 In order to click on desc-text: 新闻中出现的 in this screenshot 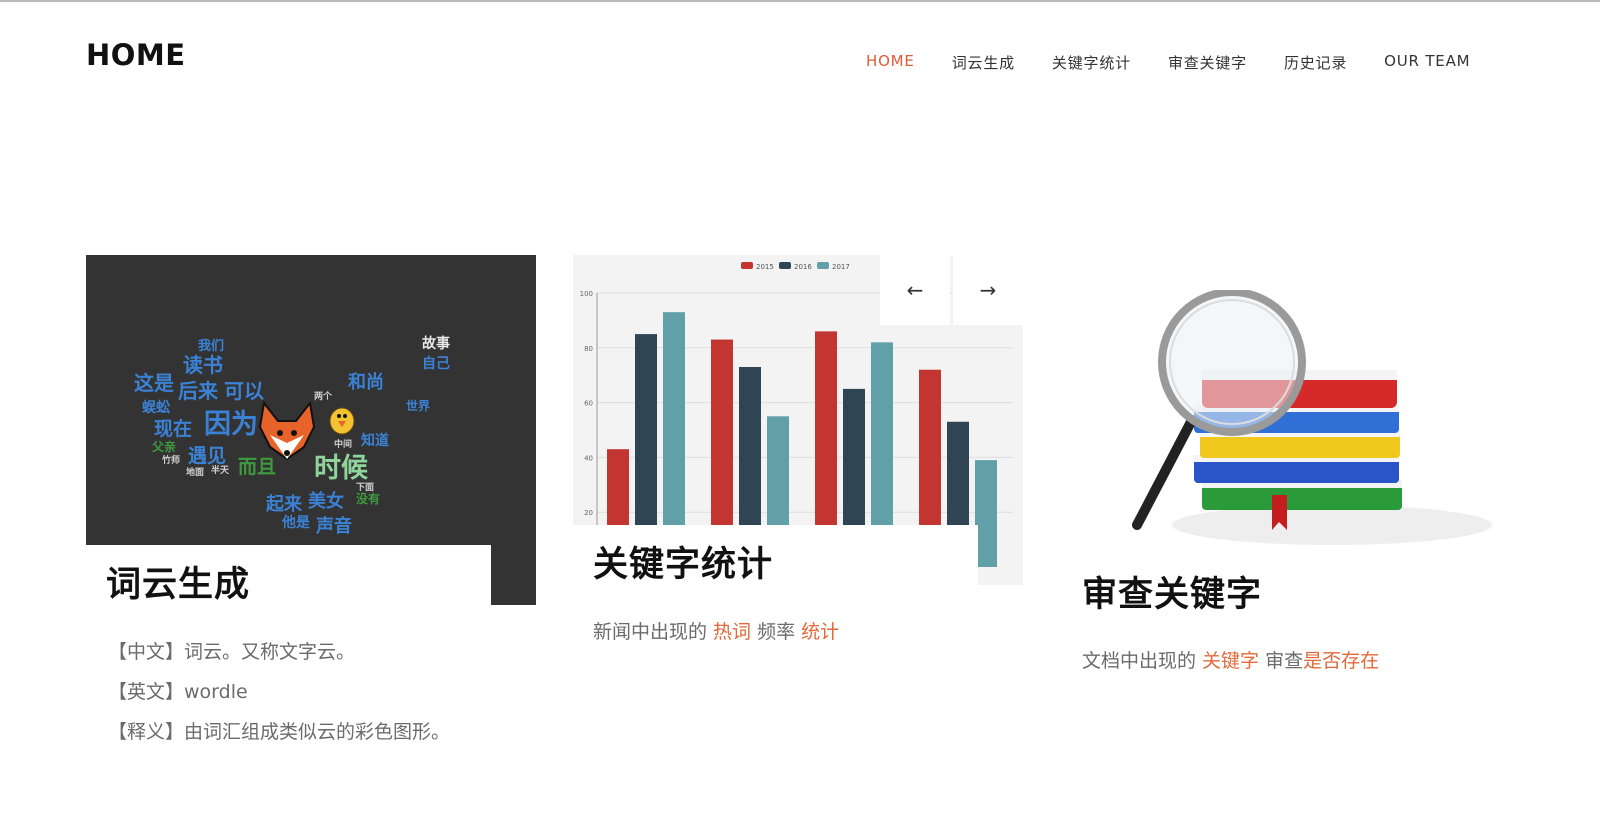, I will do `click(653, 632)`.